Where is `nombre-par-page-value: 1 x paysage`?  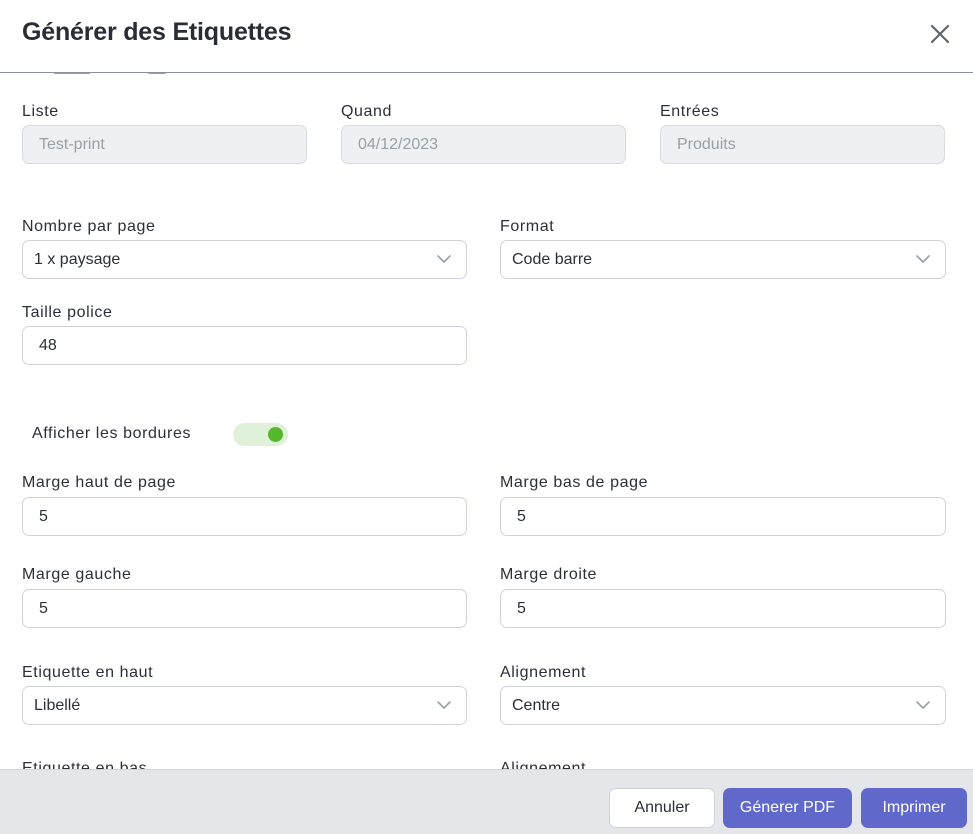 nombre-par-page-value: 1 x paysage is located at coordinates (77, 259).